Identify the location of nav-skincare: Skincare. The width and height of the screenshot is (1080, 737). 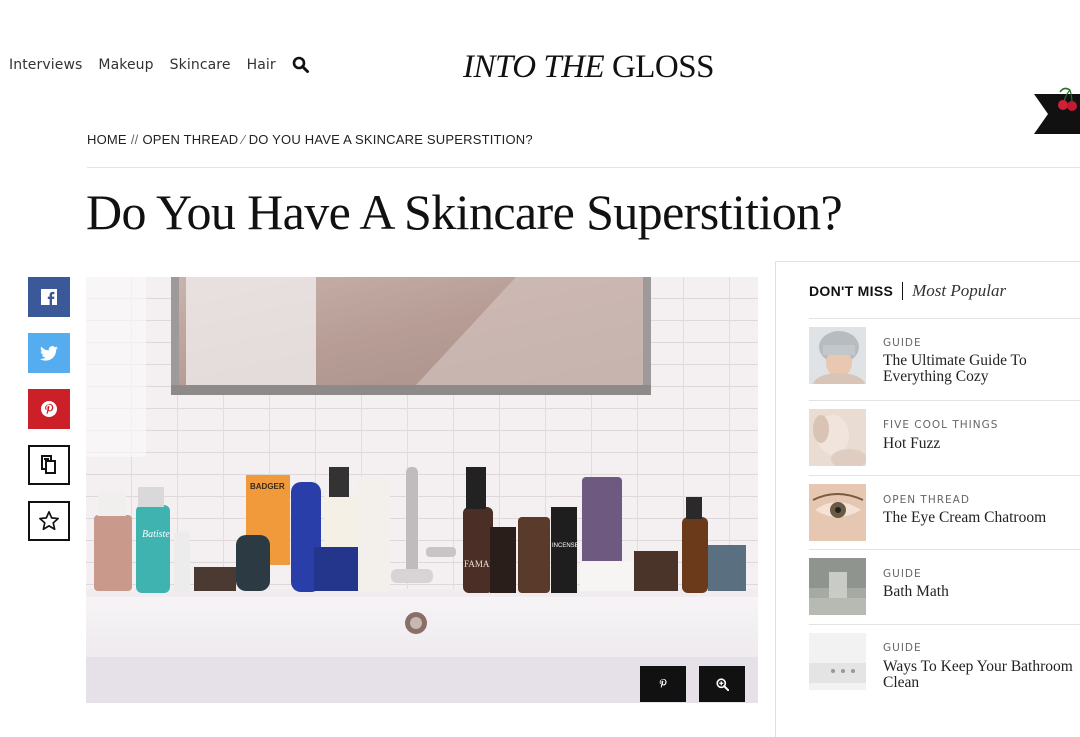
(200, 65).